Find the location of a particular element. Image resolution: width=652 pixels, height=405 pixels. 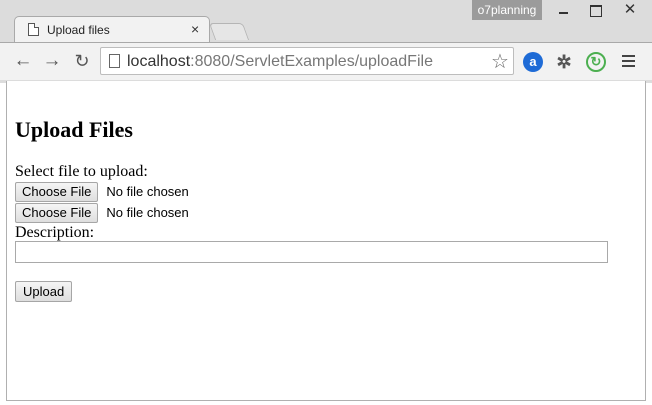

menu-icon is located at coordinates (629, 62).